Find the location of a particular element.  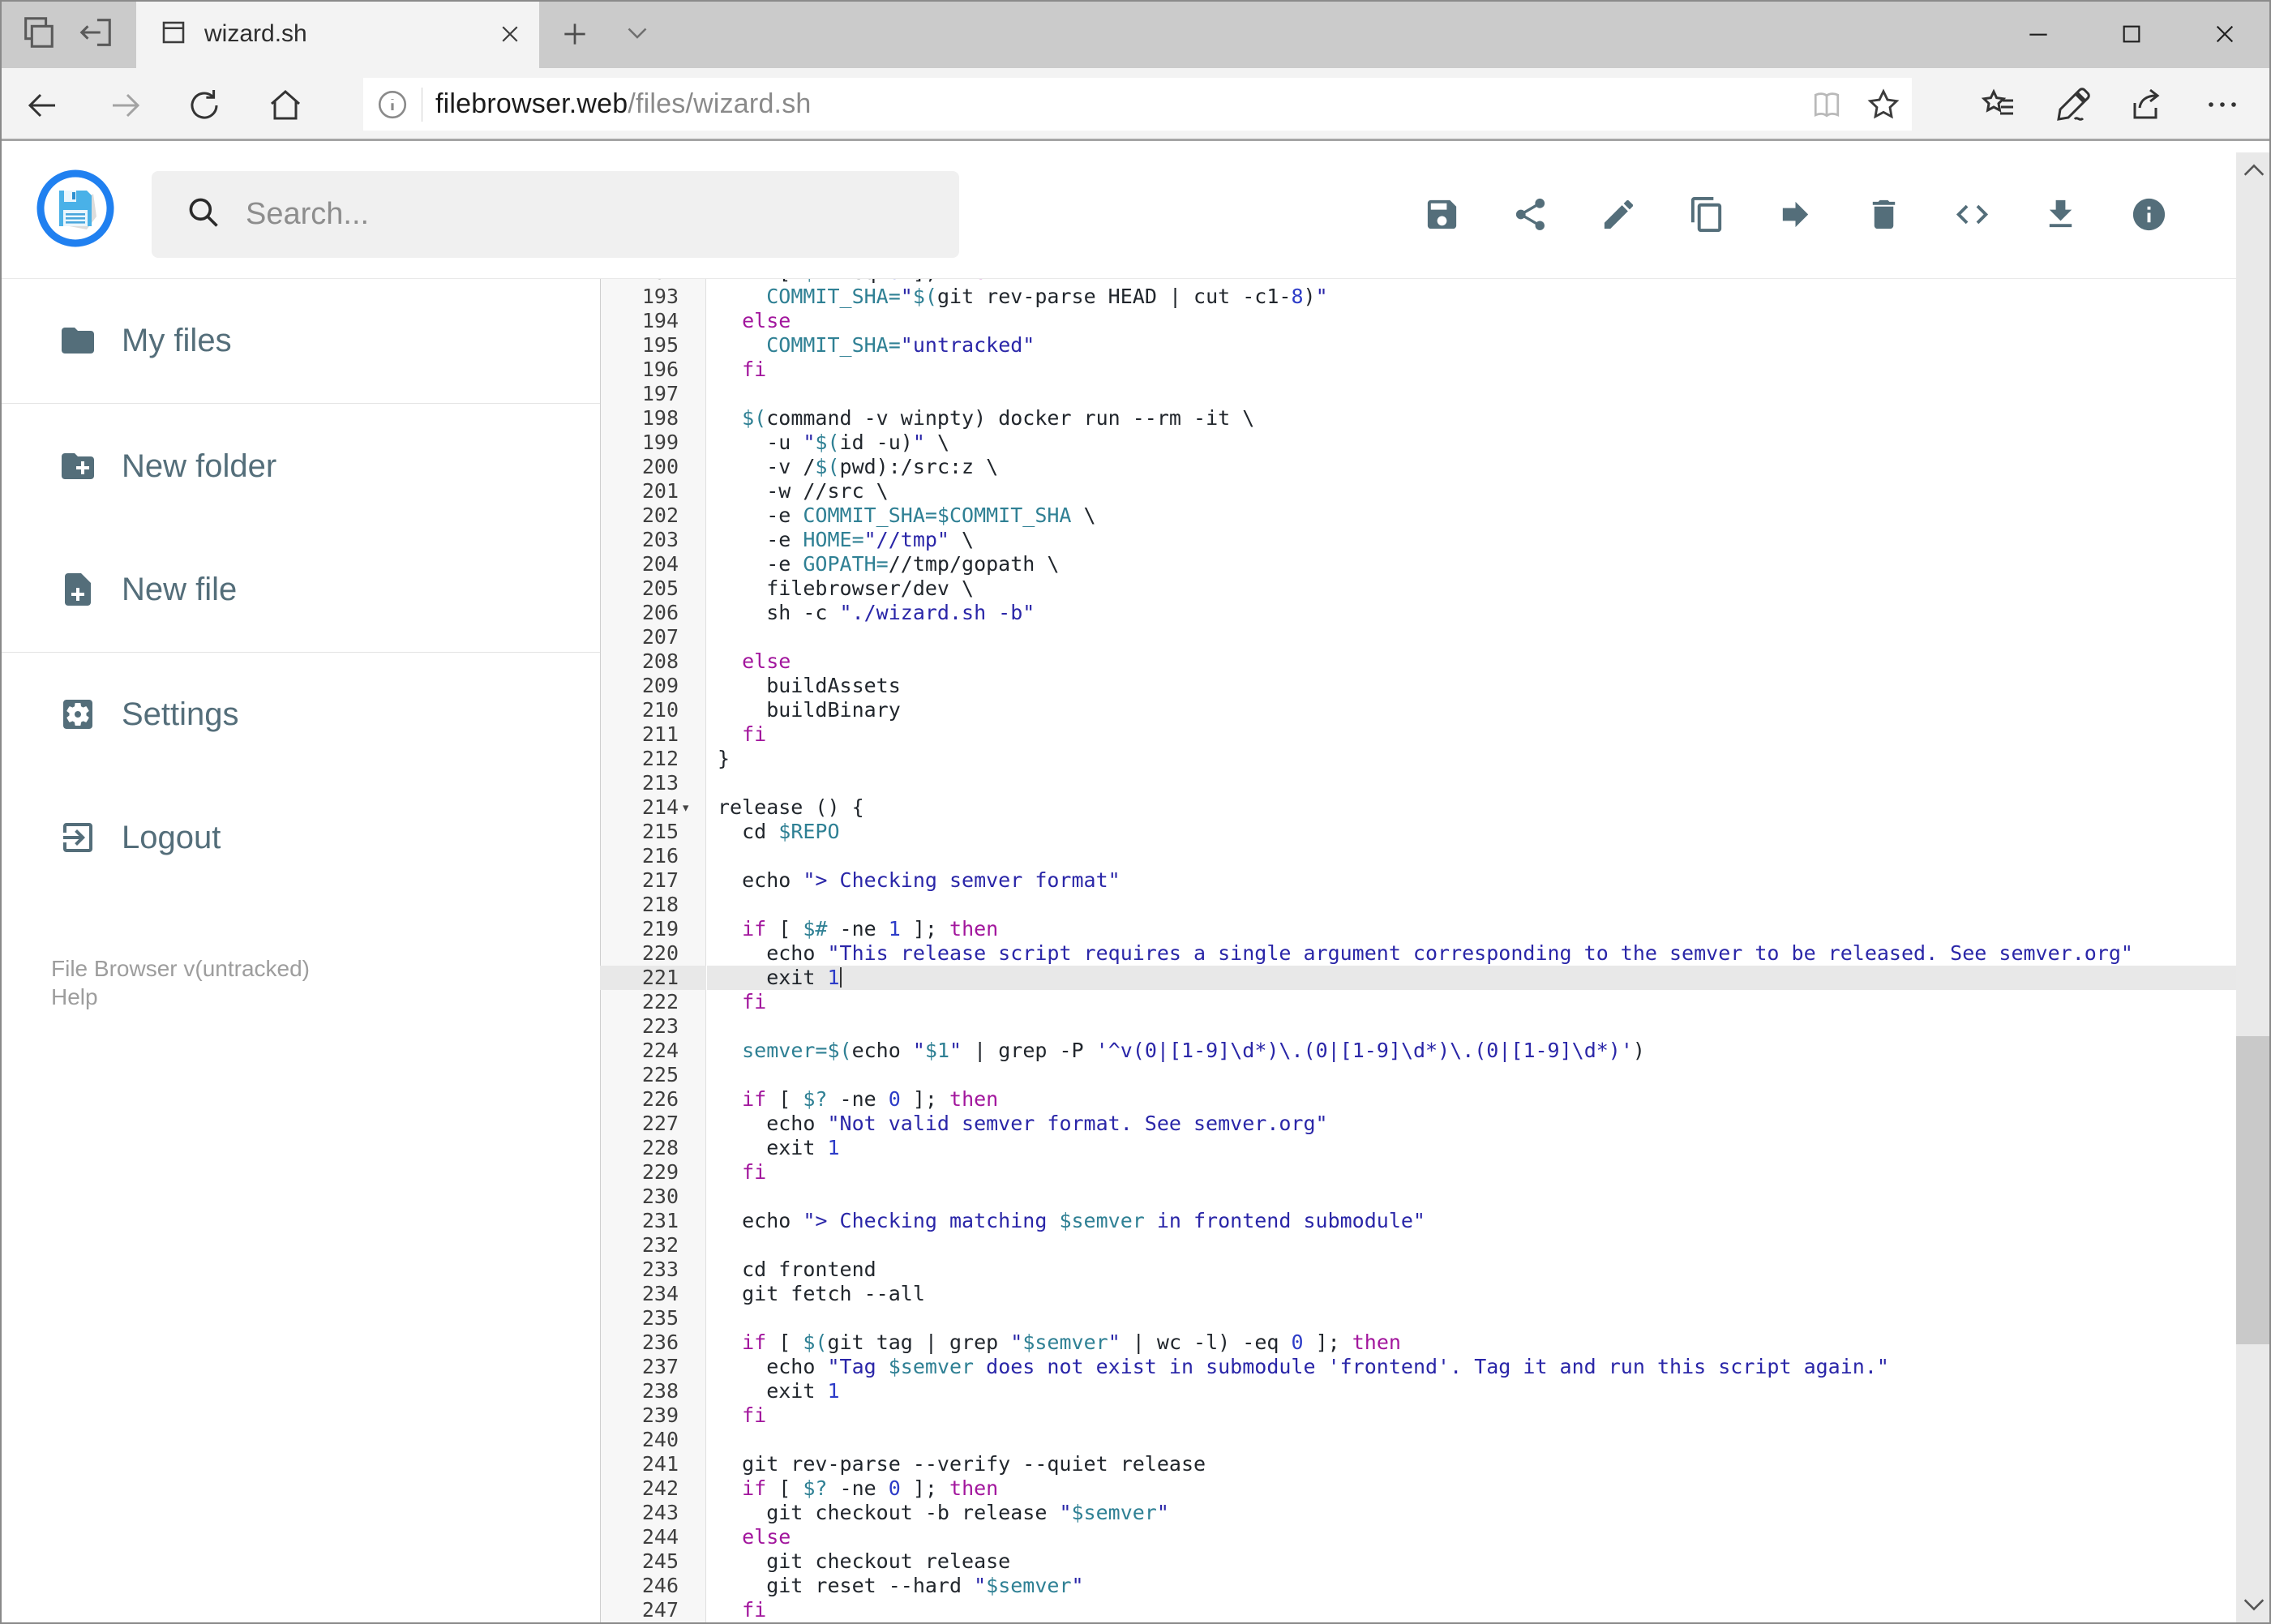

line-number: 205 is located at coordinates (653, 588).